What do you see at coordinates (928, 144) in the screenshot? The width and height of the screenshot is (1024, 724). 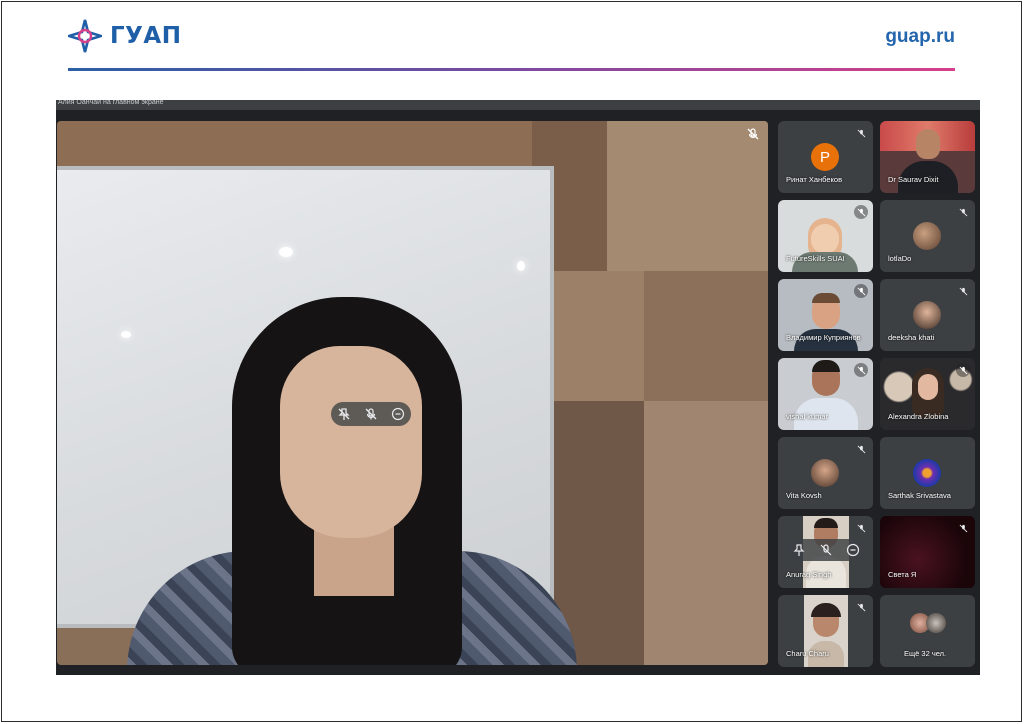 I see `camera-person-head` at bounding box center [928, 144].